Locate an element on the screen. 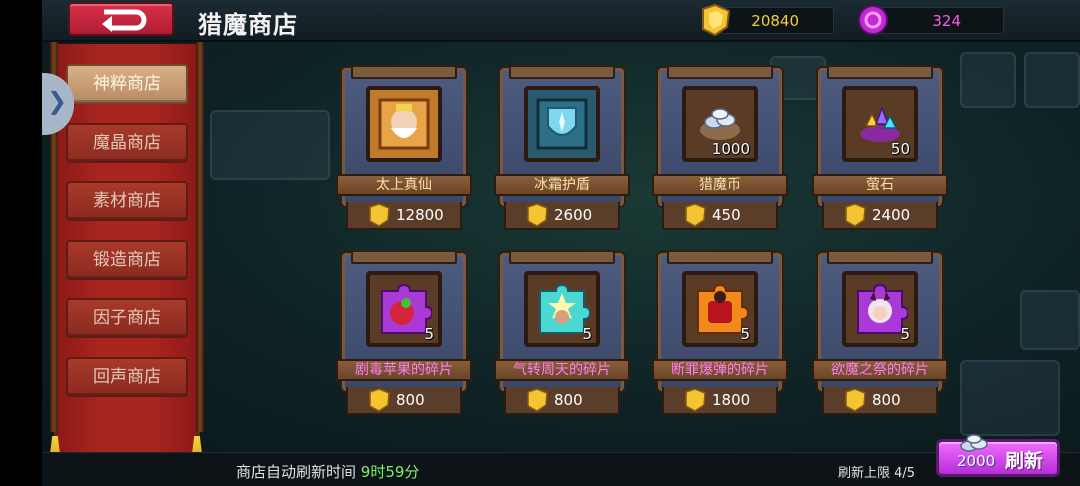 The width and height of the screenshot is (1080, 486). item-price-bar: 450 is located at coordinates (720, 216).